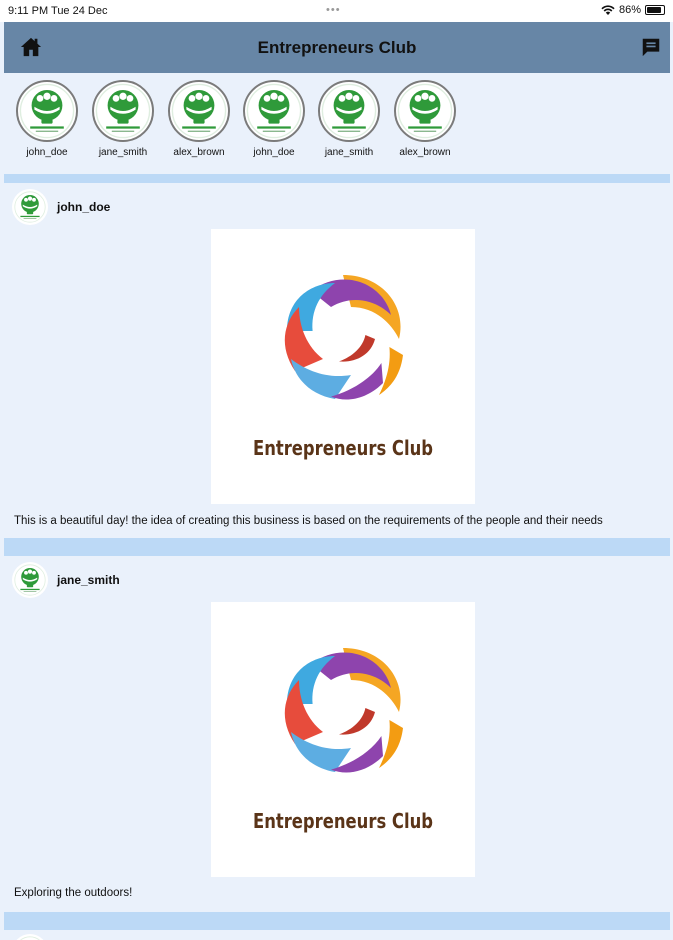  I want to click on status-time: 9:11 PM Tue 24 Dec, so click(58, 11).